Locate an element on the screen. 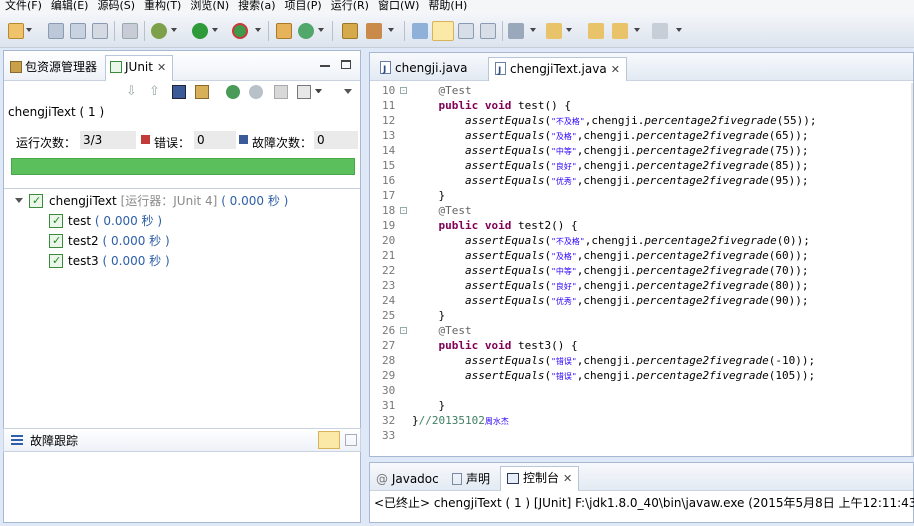 This screenshot has width=914, height=526. new-icon is located at coordinates (16, 31).